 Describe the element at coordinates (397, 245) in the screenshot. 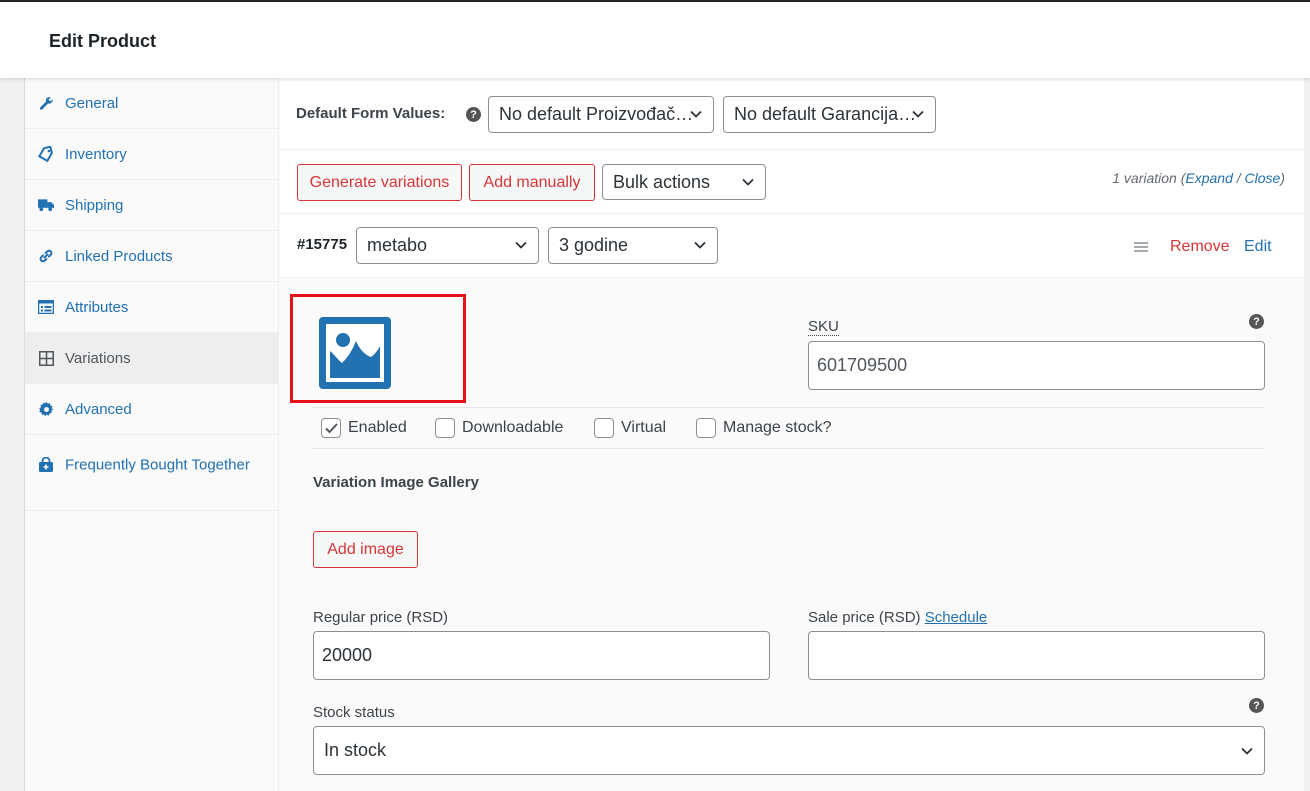

I see `select-value: metabo` at that location.